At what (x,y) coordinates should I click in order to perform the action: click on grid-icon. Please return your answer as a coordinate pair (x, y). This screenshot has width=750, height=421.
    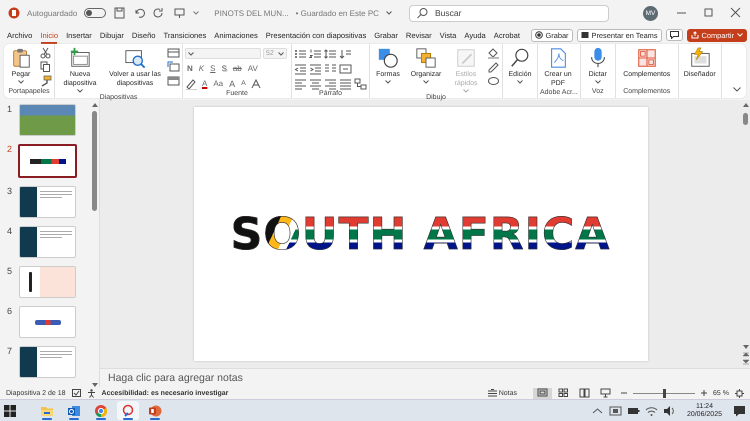
    Looking at the image, I should click on (647, 58).